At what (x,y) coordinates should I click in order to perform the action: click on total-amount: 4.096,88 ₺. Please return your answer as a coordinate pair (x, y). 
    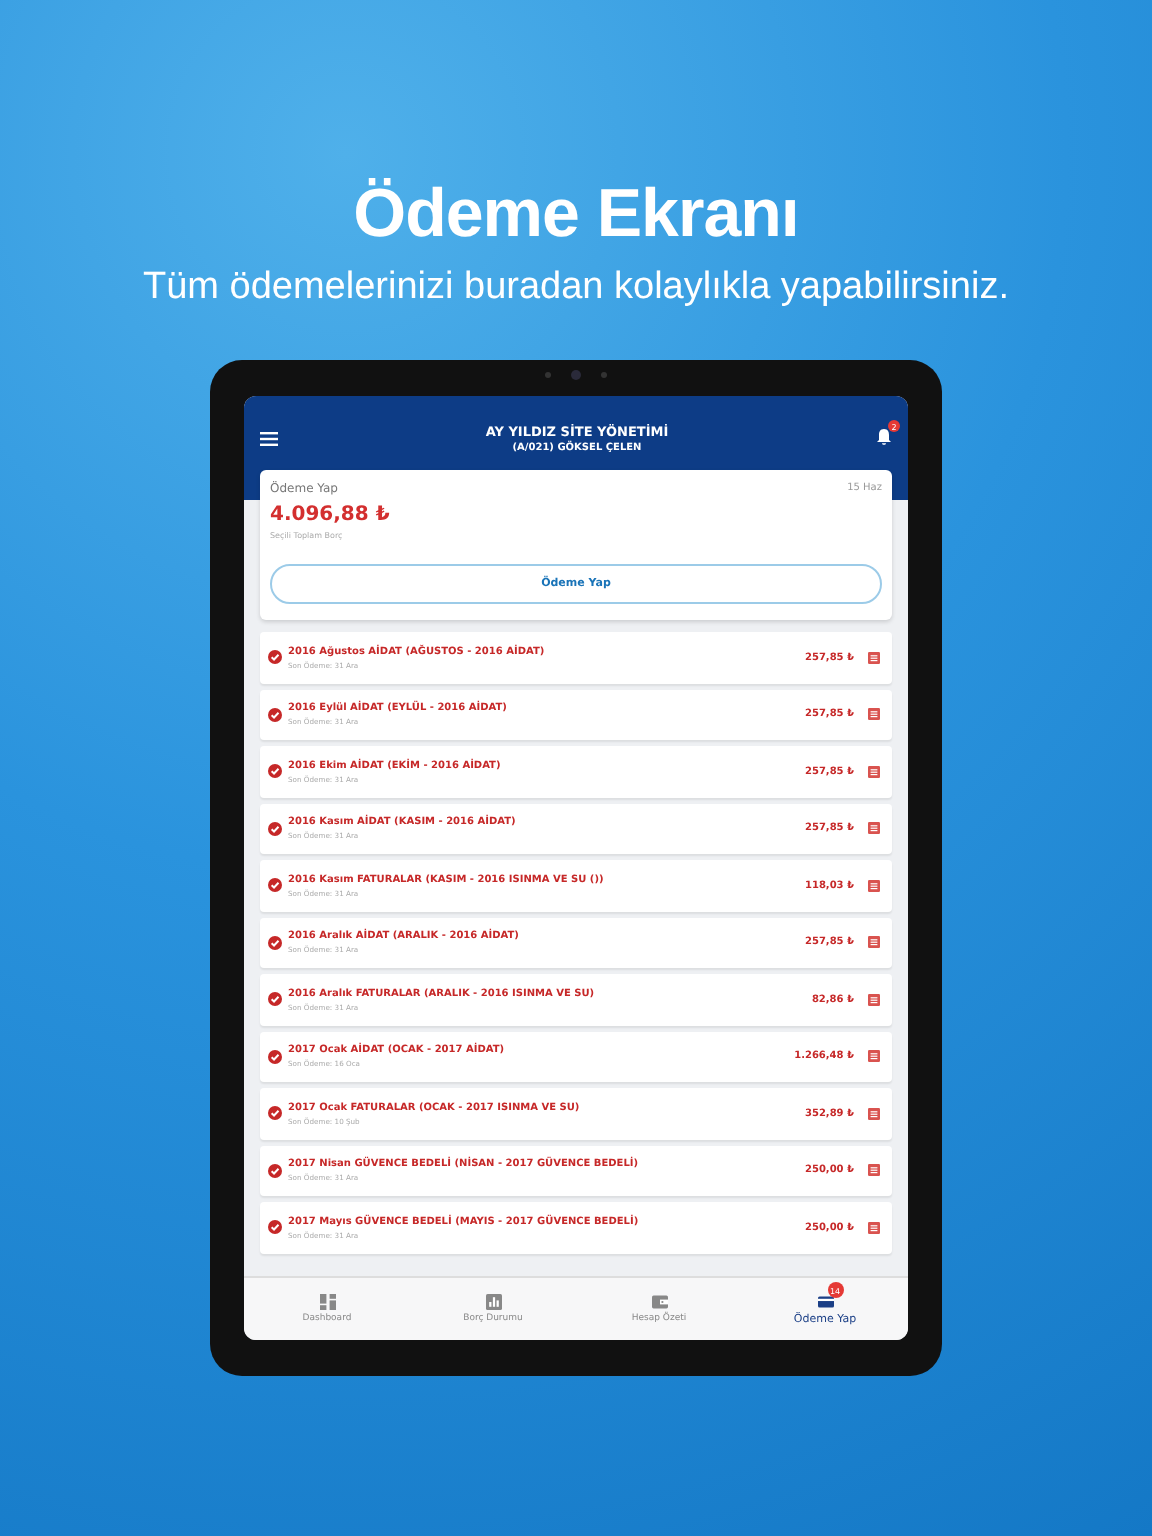
    Looking at the image, I should click on (331, 515).